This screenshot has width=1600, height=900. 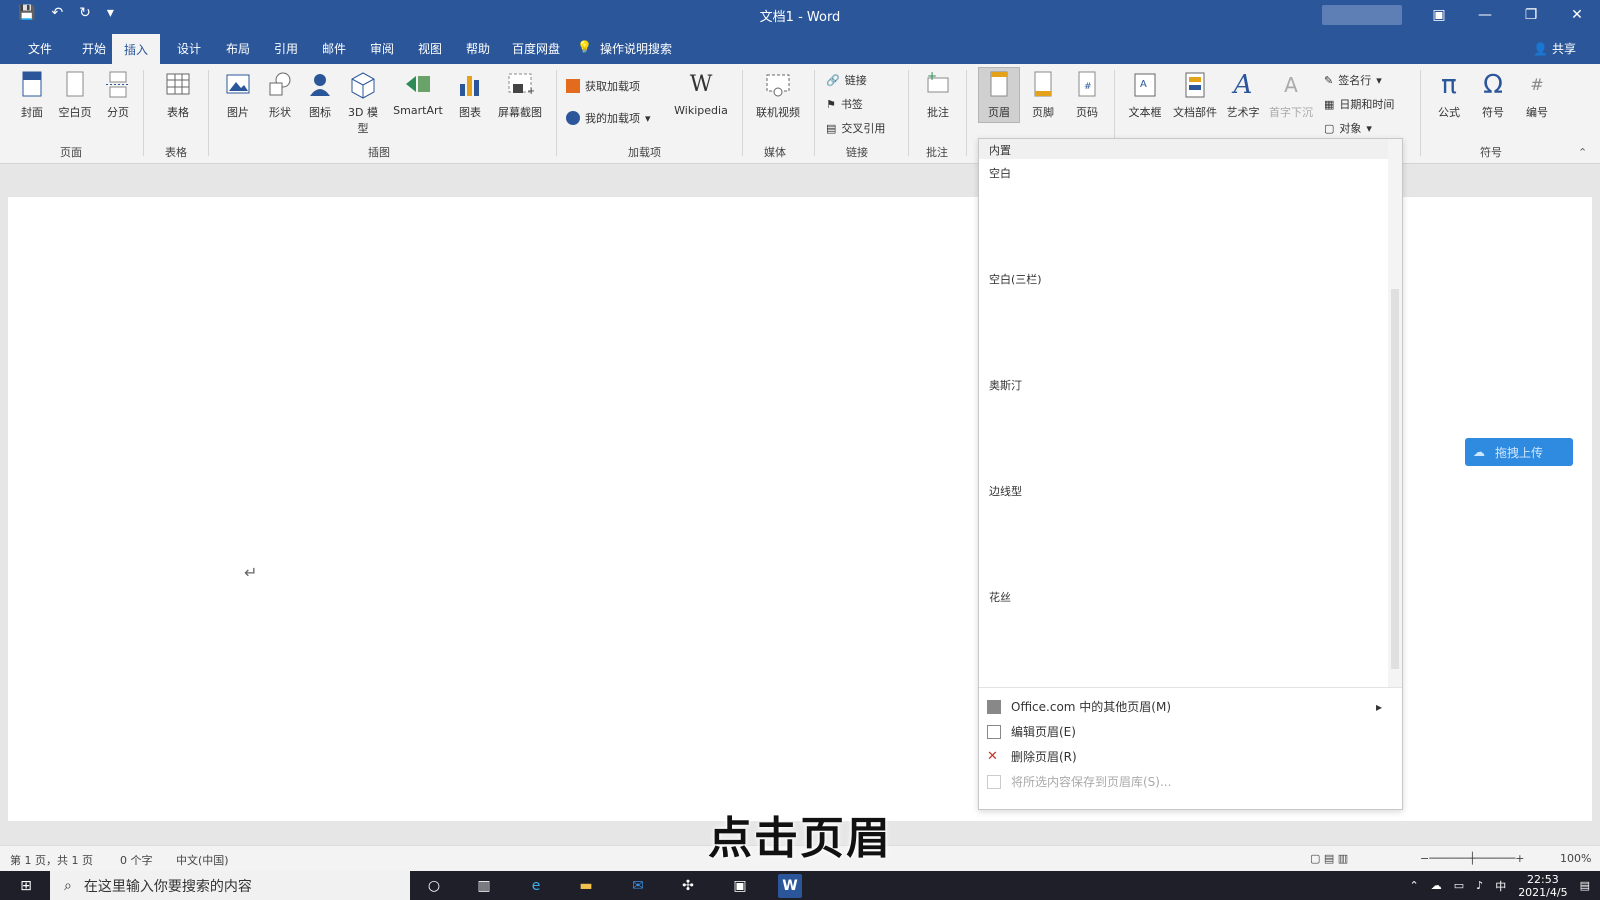 I want to click on signature-icon: ✎, so click(x=1329, y=80).